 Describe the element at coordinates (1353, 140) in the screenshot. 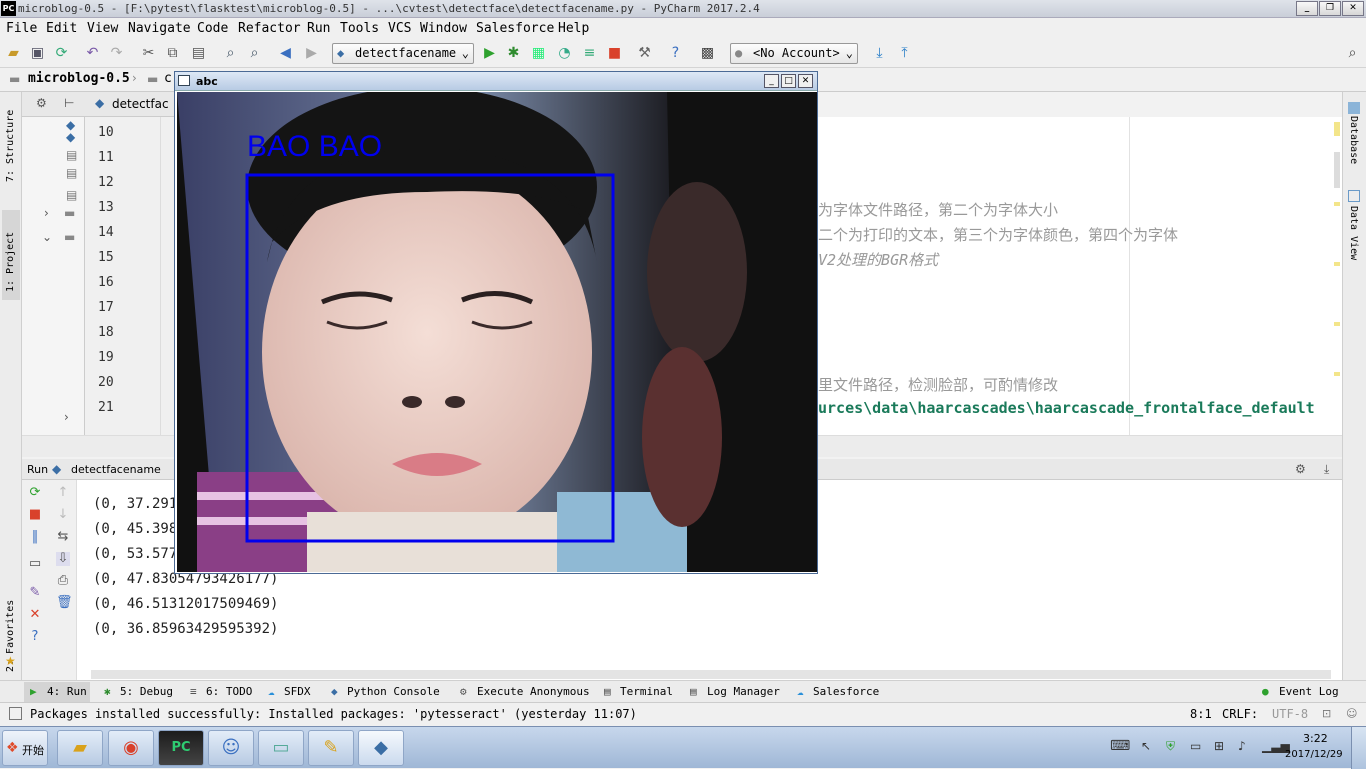

I see `database-tab: Database` at that location.